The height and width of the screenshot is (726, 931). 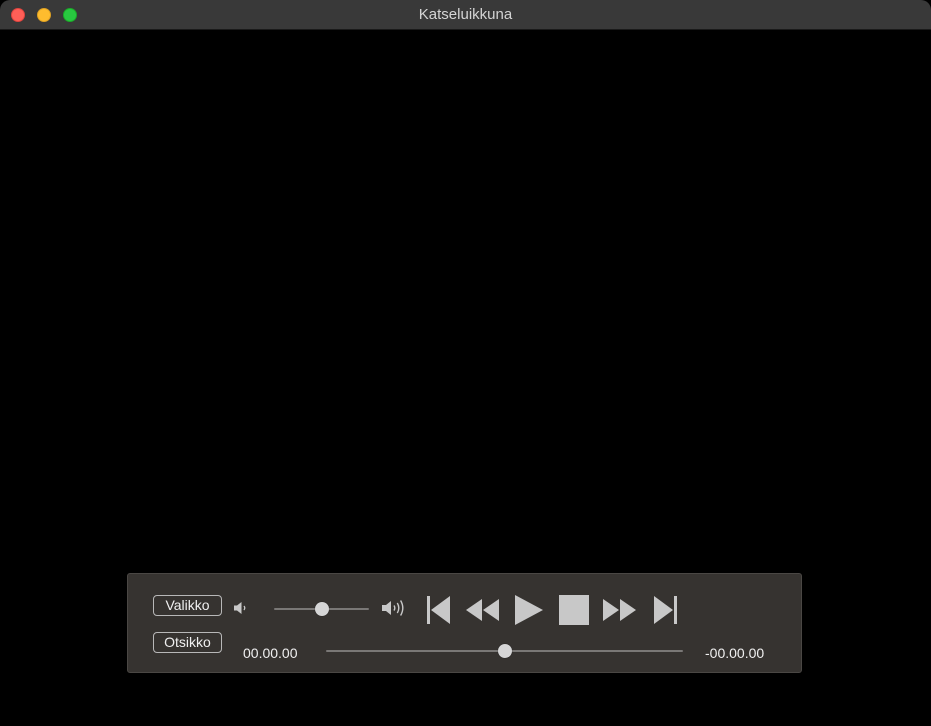 I want to click on title-bar: Katseluikkuna, so click(x=465, y=15).